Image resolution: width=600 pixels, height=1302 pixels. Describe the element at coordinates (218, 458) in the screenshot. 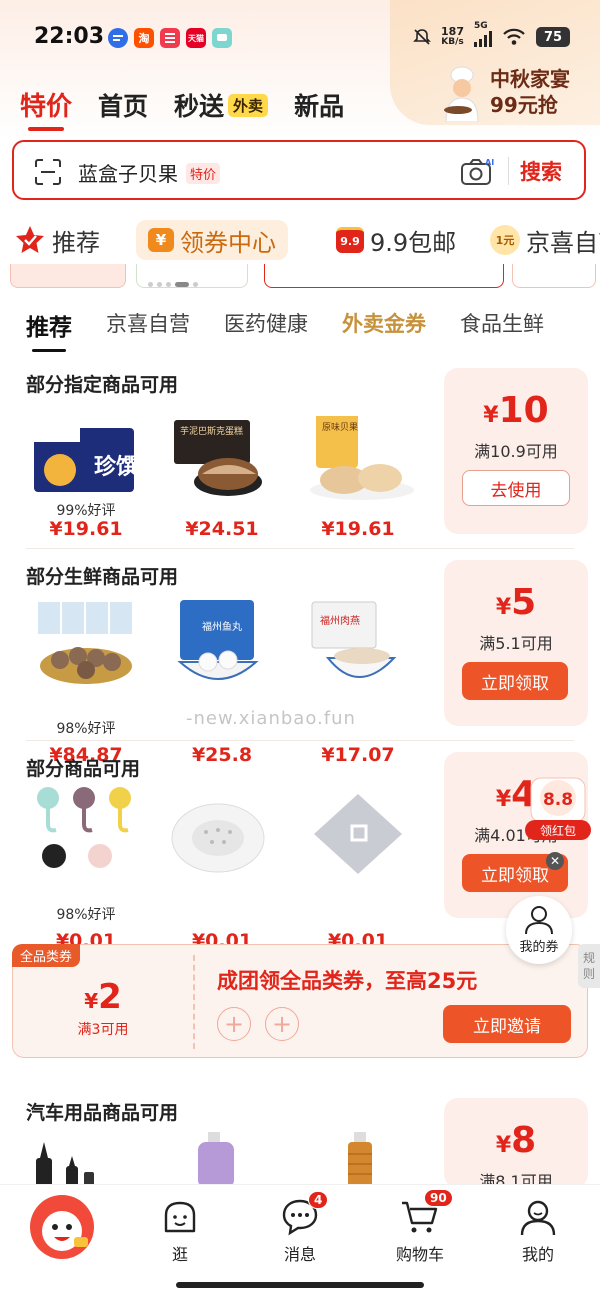

I see `product-image: 芋泥巴斯克蛋糕` at that location.